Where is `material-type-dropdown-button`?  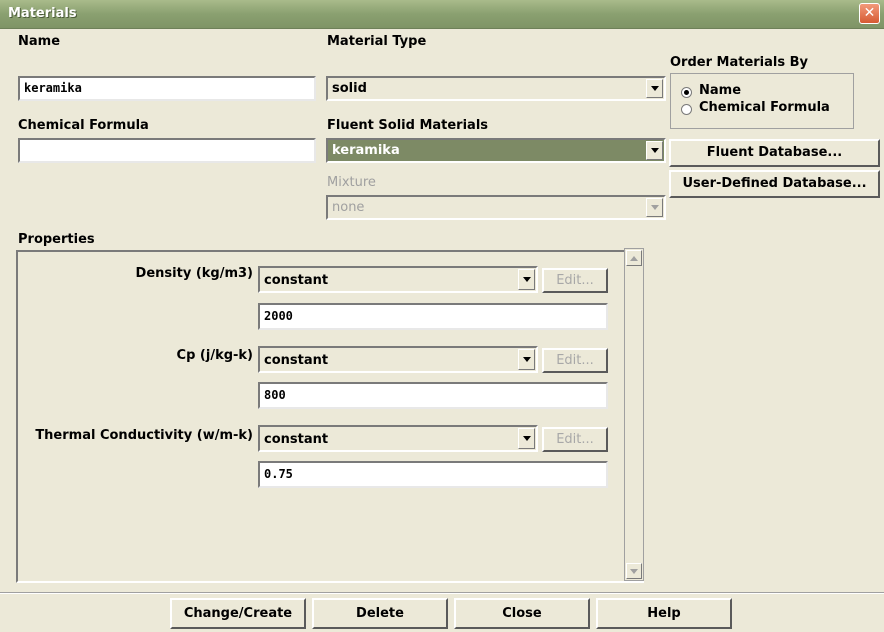 material-type-dropdown-button is located at coordinates (654, 88).